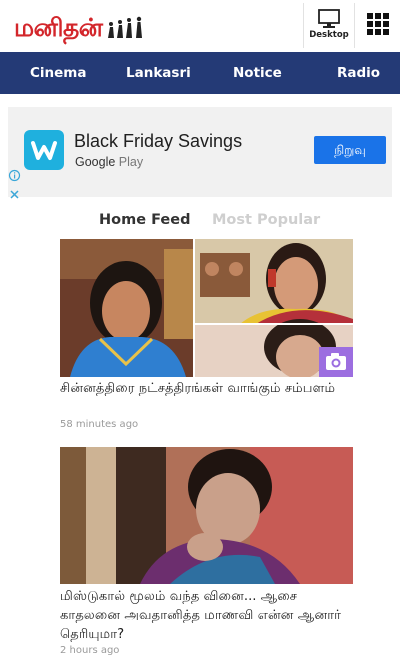 The height and width of the screenshot is (658, 400). I want to click on camera-badge, so click(336, 362).